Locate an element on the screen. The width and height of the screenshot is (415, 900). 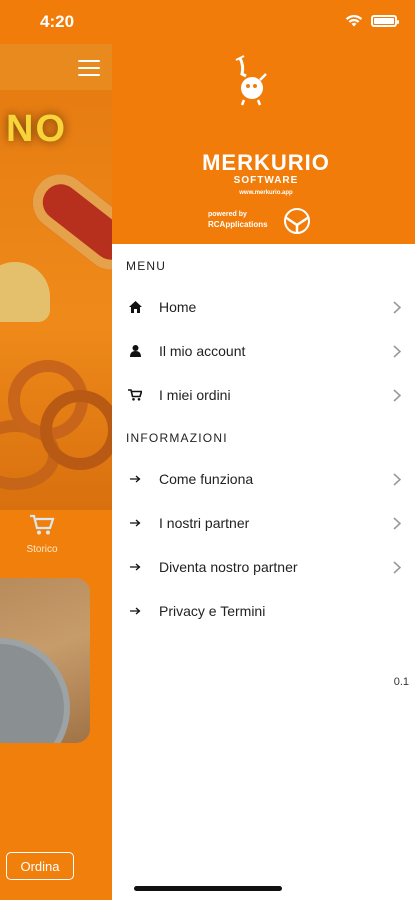
hamburger-menu-icon is located at coordinates (89, 68).